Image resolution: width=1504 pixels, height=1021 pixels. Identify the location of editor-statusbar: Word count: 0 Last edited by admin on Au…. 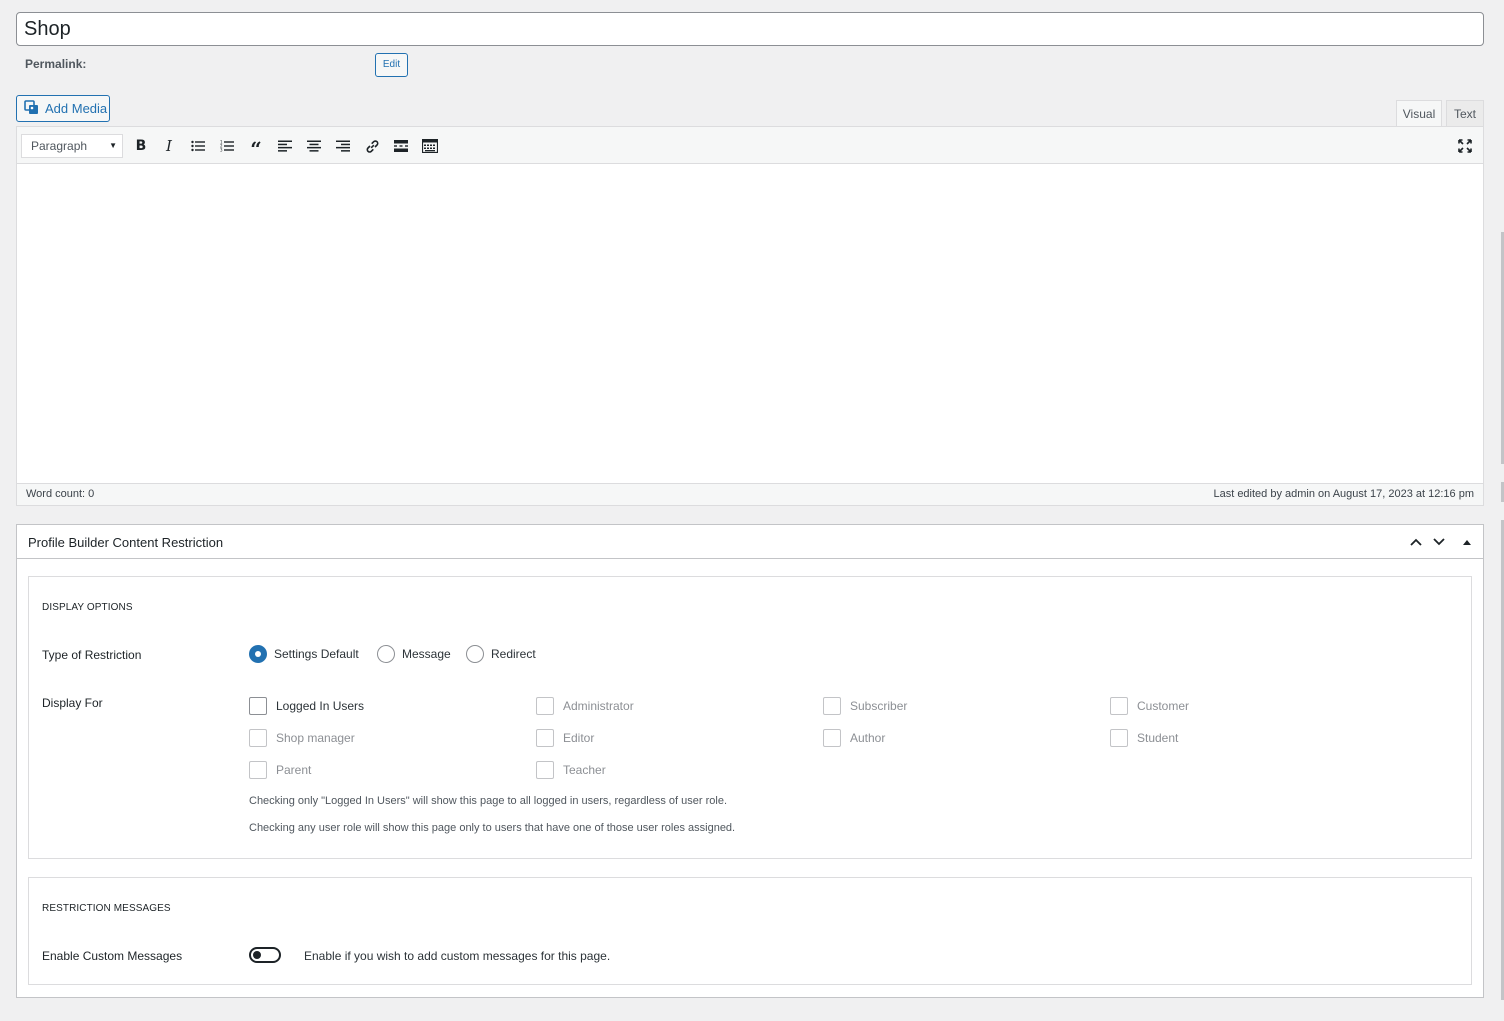
(750, 494).